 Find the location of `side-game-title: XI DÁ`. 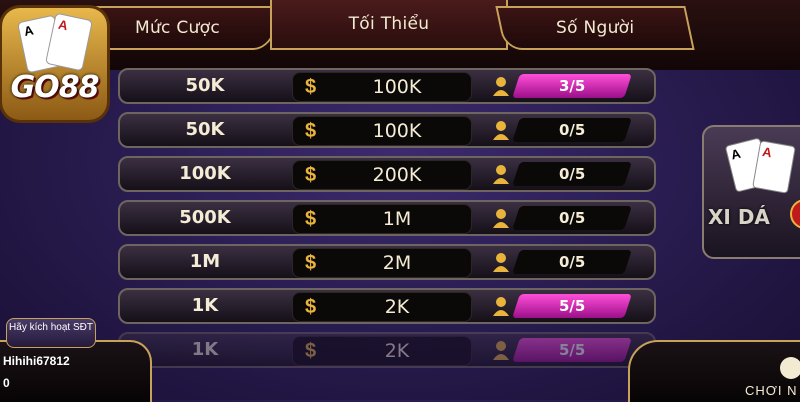

side-game-title: XI DÁ is located at coordinates (739, 217).